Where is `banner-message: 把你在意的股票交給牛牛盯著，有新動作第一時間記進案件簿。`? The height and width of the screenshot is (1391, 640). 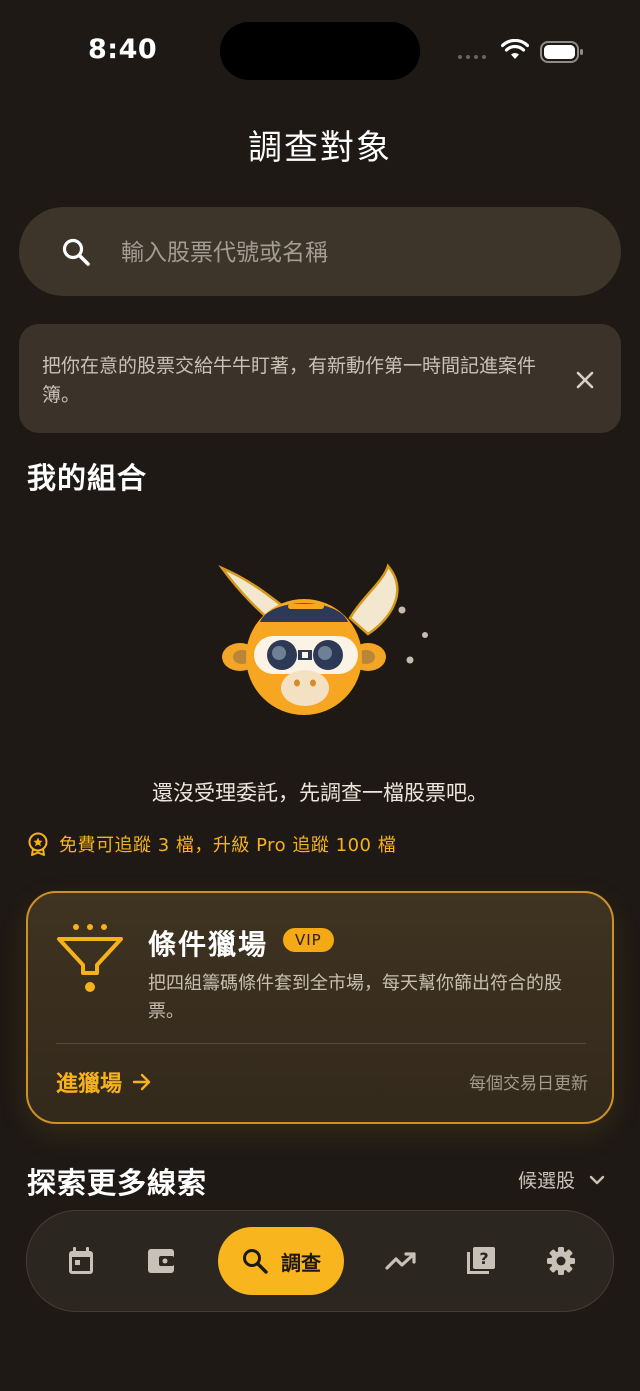
banner-message: 把你在意的股票交給牛牛盯著，有新動作第一時間記進案件簿。 is located at coordinates (289, 380).